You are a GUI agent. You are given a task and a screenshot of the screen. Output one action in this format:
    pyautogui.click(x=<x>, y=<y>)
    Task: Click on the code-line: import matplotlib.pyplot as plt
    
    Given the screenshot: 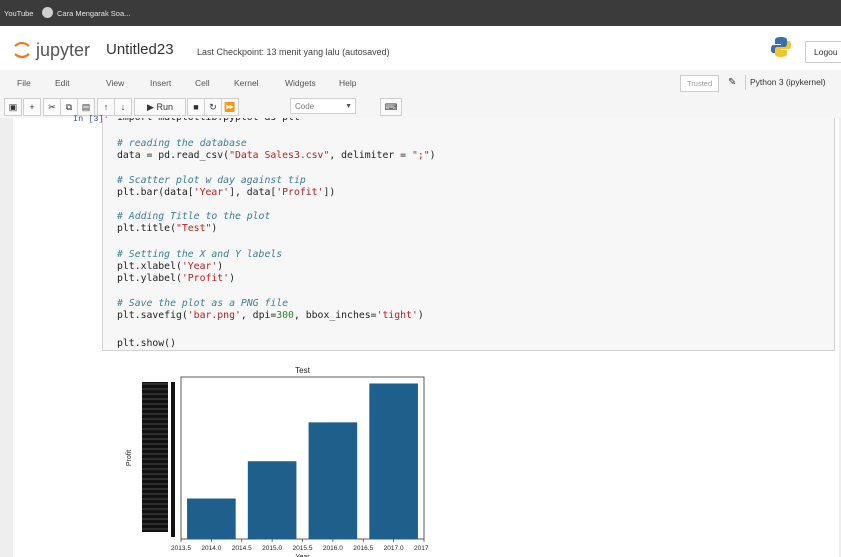 What is the action you would take?
    pyautogui.click(x=208, y=120)
    